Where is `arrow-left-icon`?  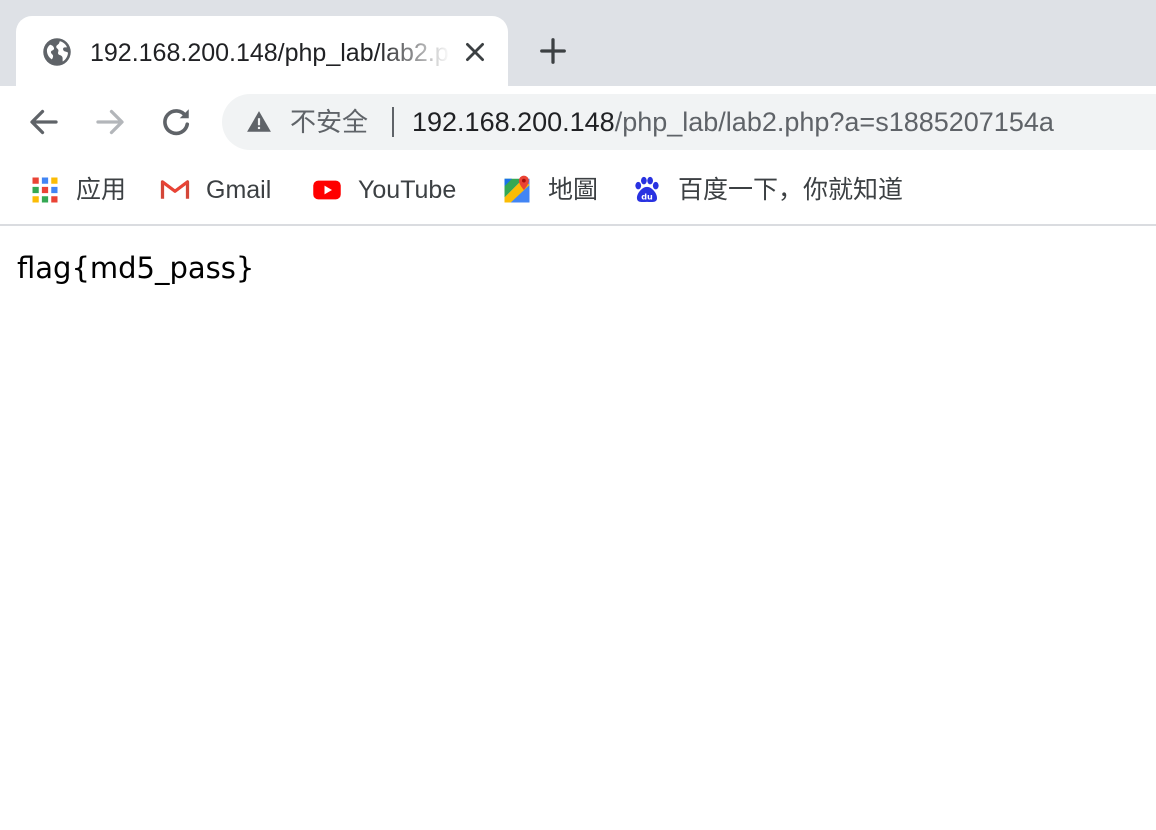 arrow-left-icon is located at coordinates (44, 122).